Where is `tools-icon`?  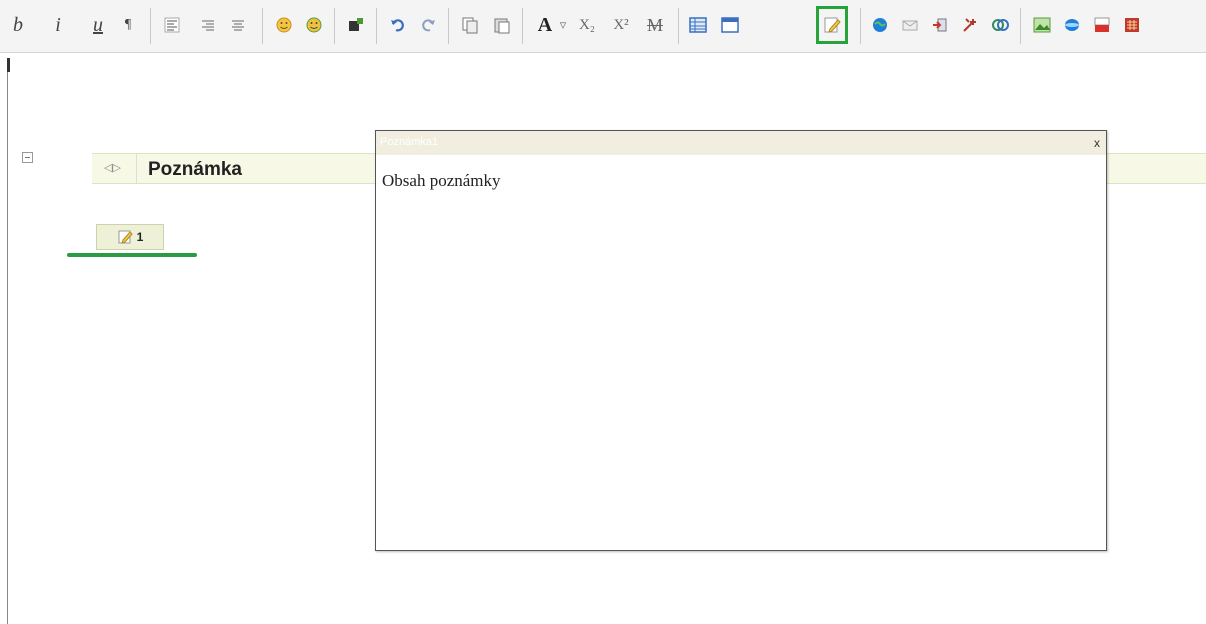 tools-icon is located at coordinates (969, 25).